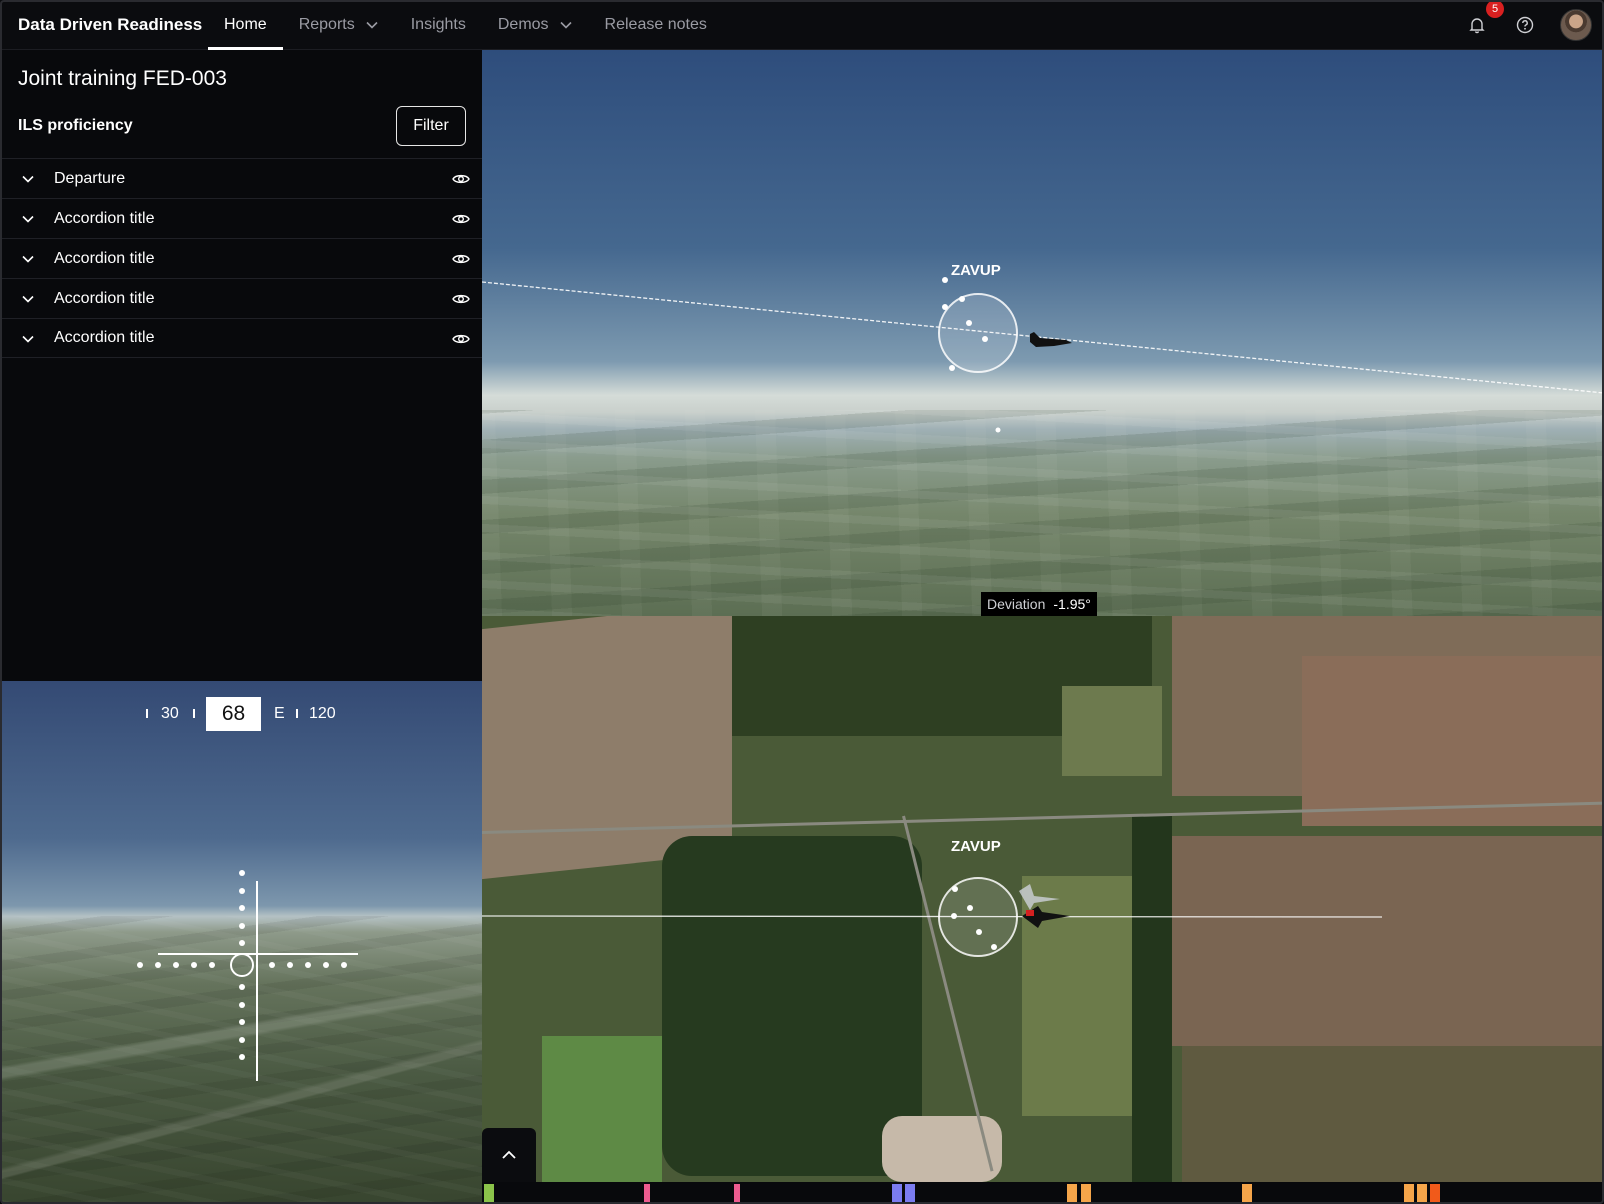  I want to click on nav-demos: Demos, so click(535, 25).